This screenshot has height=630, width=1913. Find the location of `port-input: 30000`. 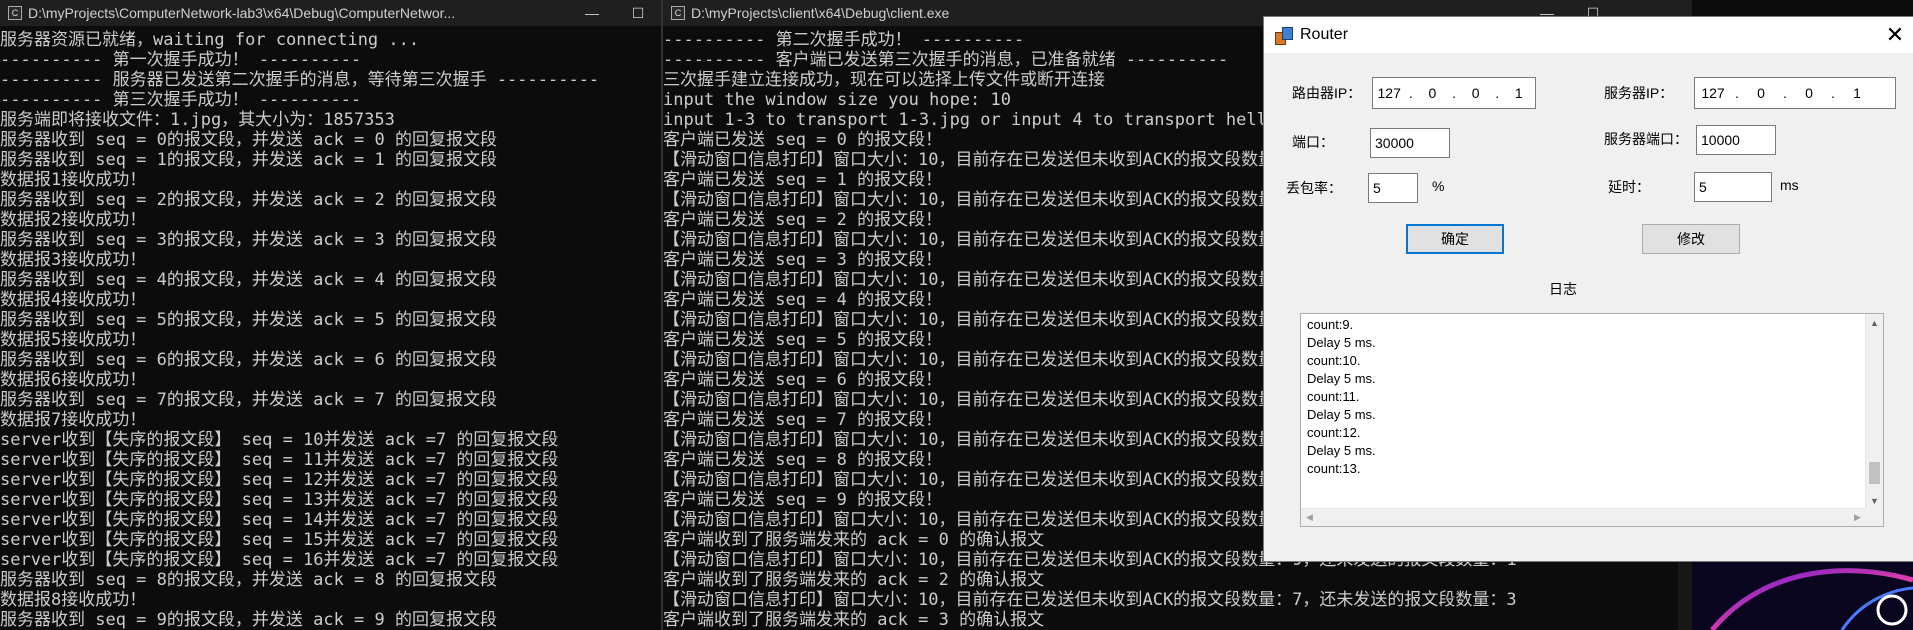

port-input: 30000 is located at coordinates (1410, 143).